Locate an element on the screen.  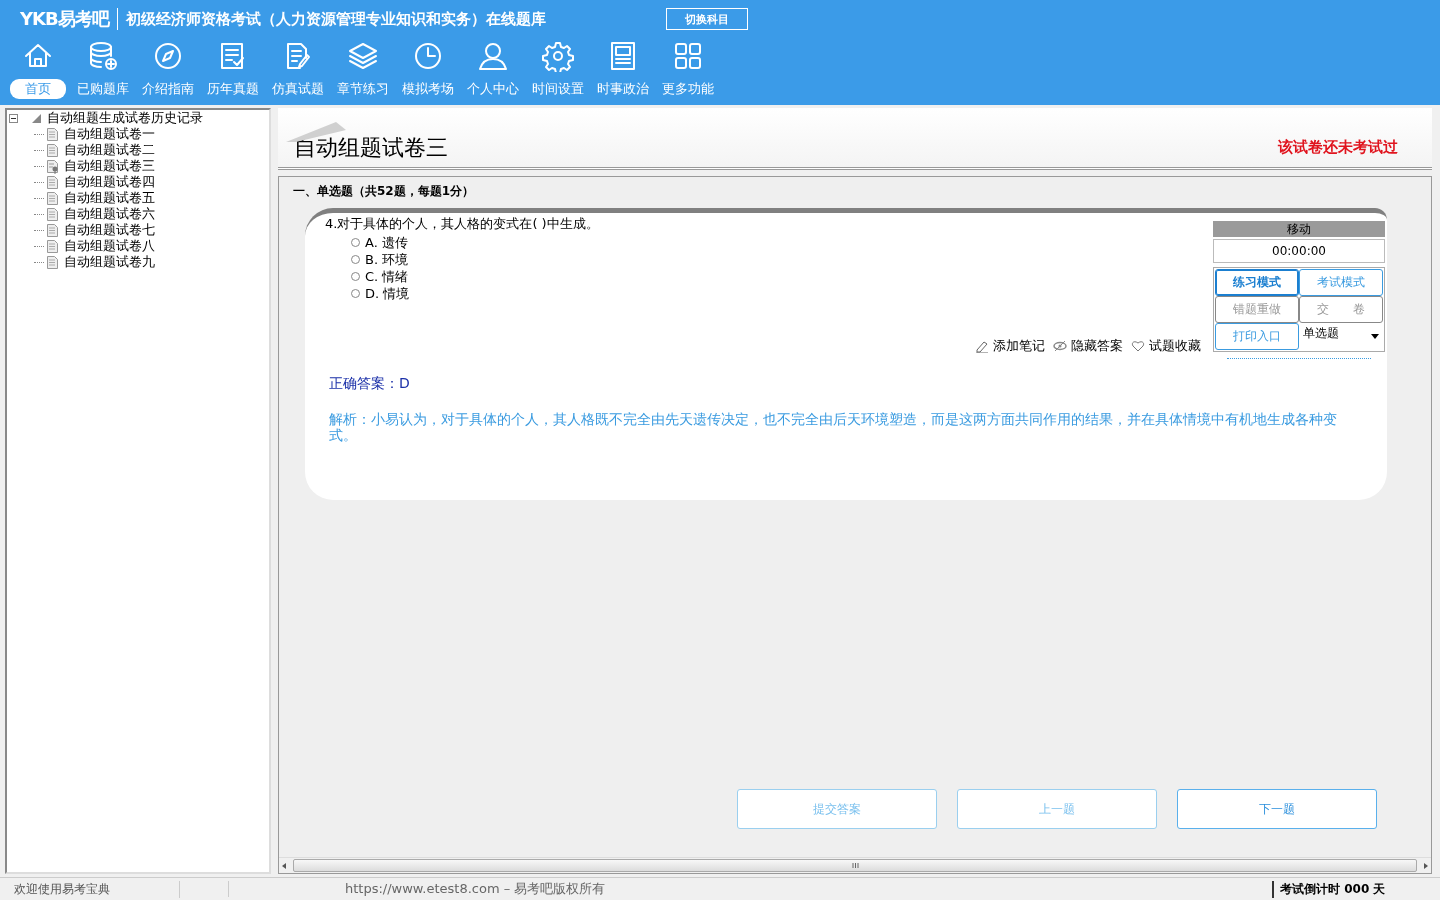
settings-icon is located at coordinates (558, 56).